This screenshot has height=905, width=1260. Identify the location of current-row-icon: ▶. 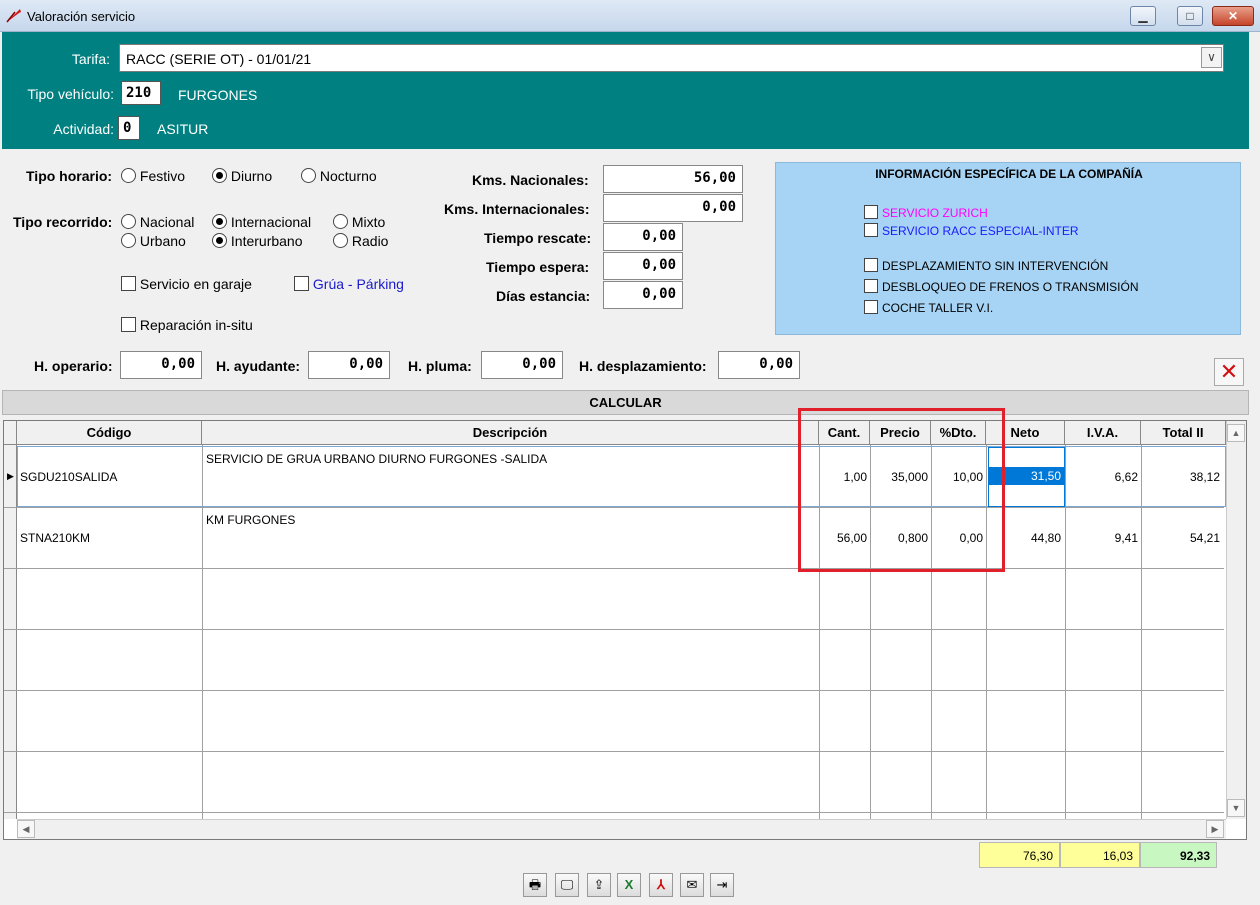
(10, 476).